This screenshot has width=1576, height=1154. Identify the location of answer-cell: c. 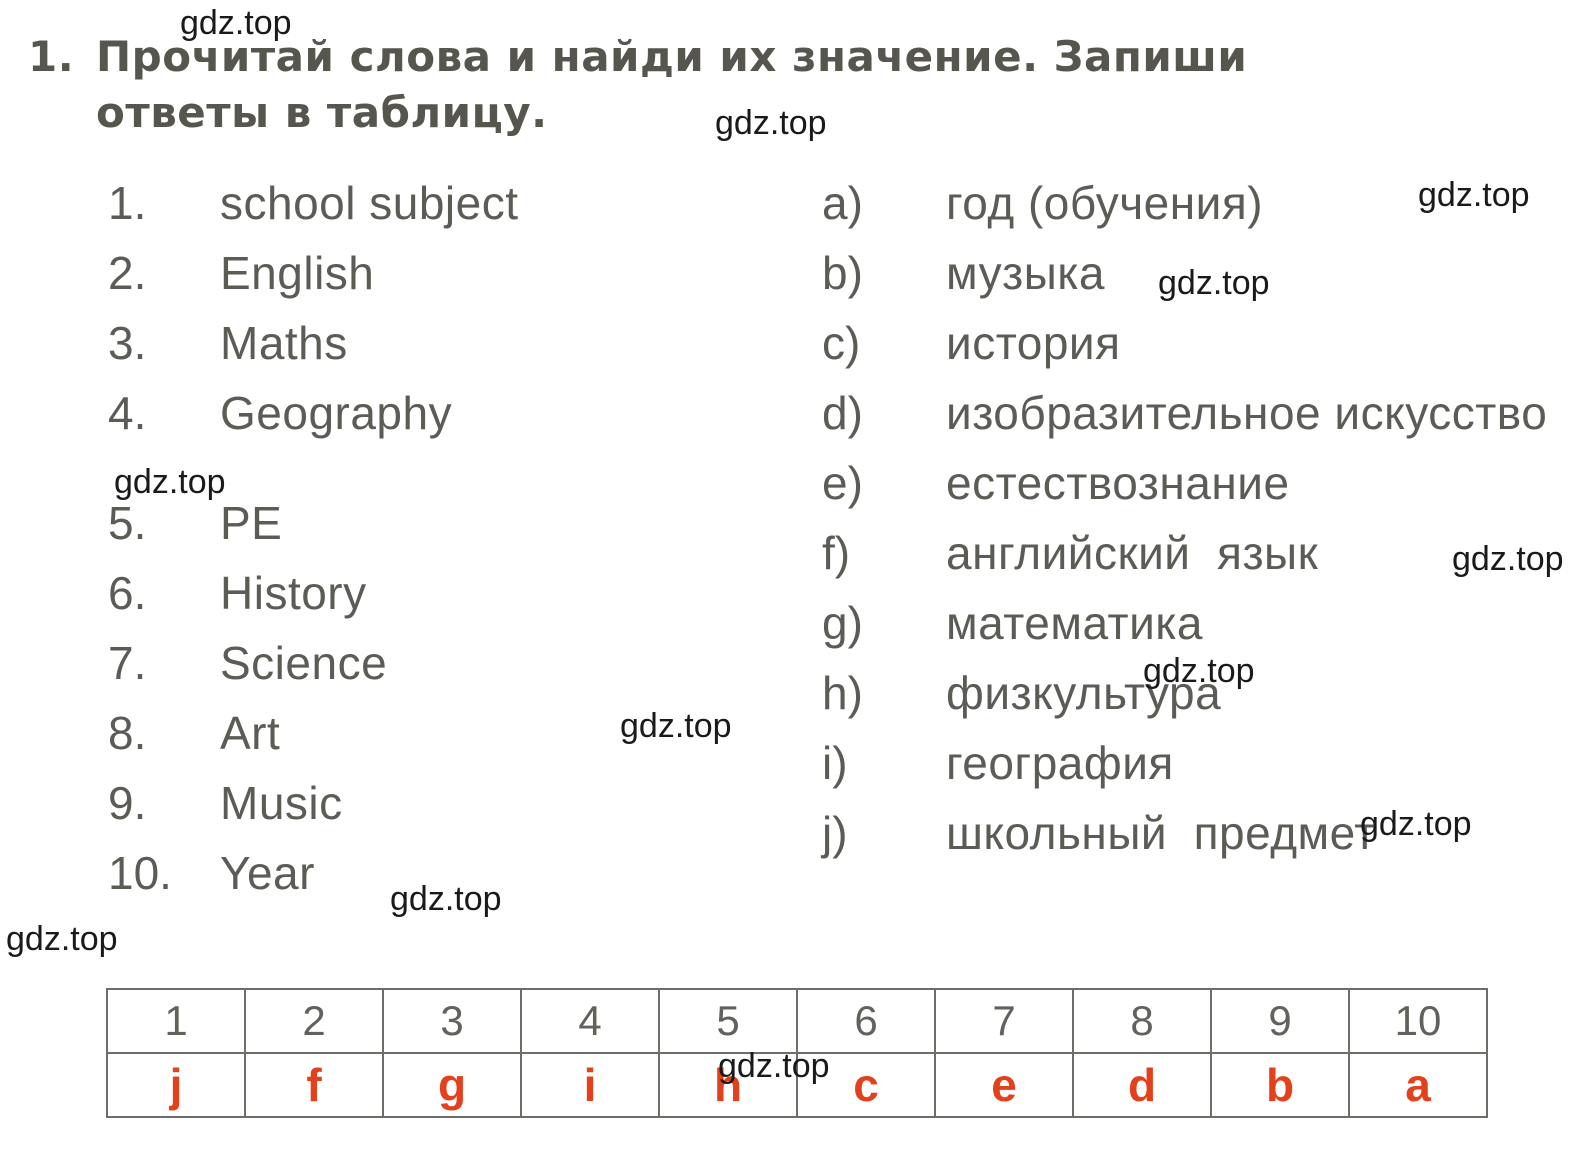
(866, 1085).